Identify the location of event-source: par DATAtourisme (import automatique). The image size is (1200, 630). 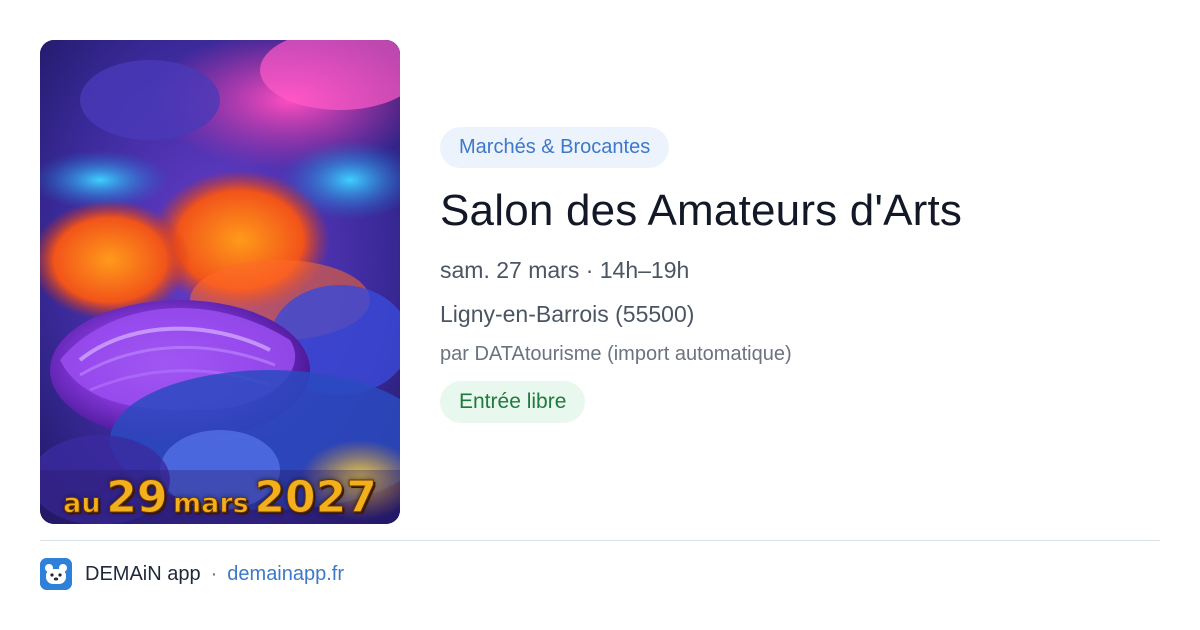
(616, 354).